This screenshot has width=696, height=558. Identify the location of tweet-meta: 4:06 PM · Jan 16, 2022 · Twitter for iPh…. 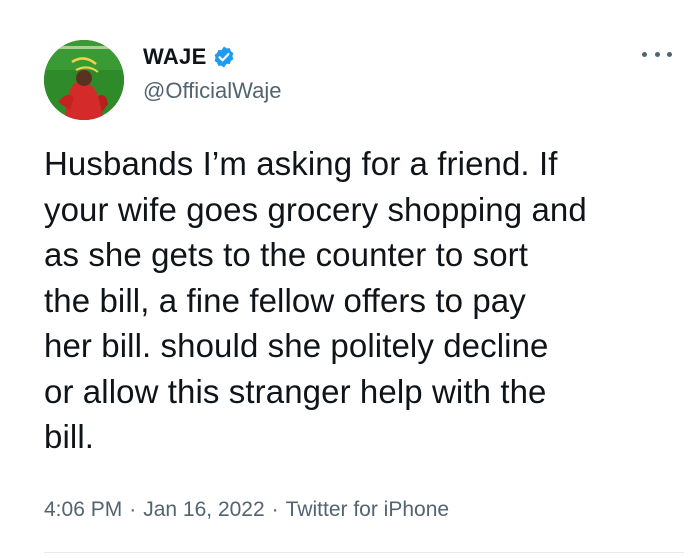
(246, 510).